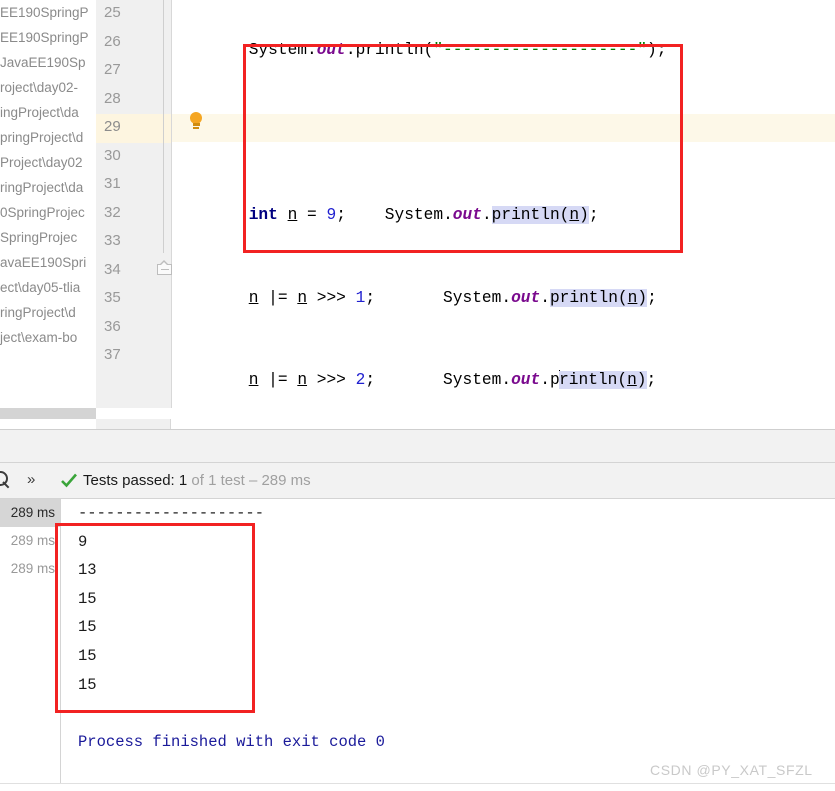 Image resolution: width=835 pixels, height=791 pixels. I want to click on code-line-28: n |= n >>> 1; System.out.println(n);, so click(503, 298).